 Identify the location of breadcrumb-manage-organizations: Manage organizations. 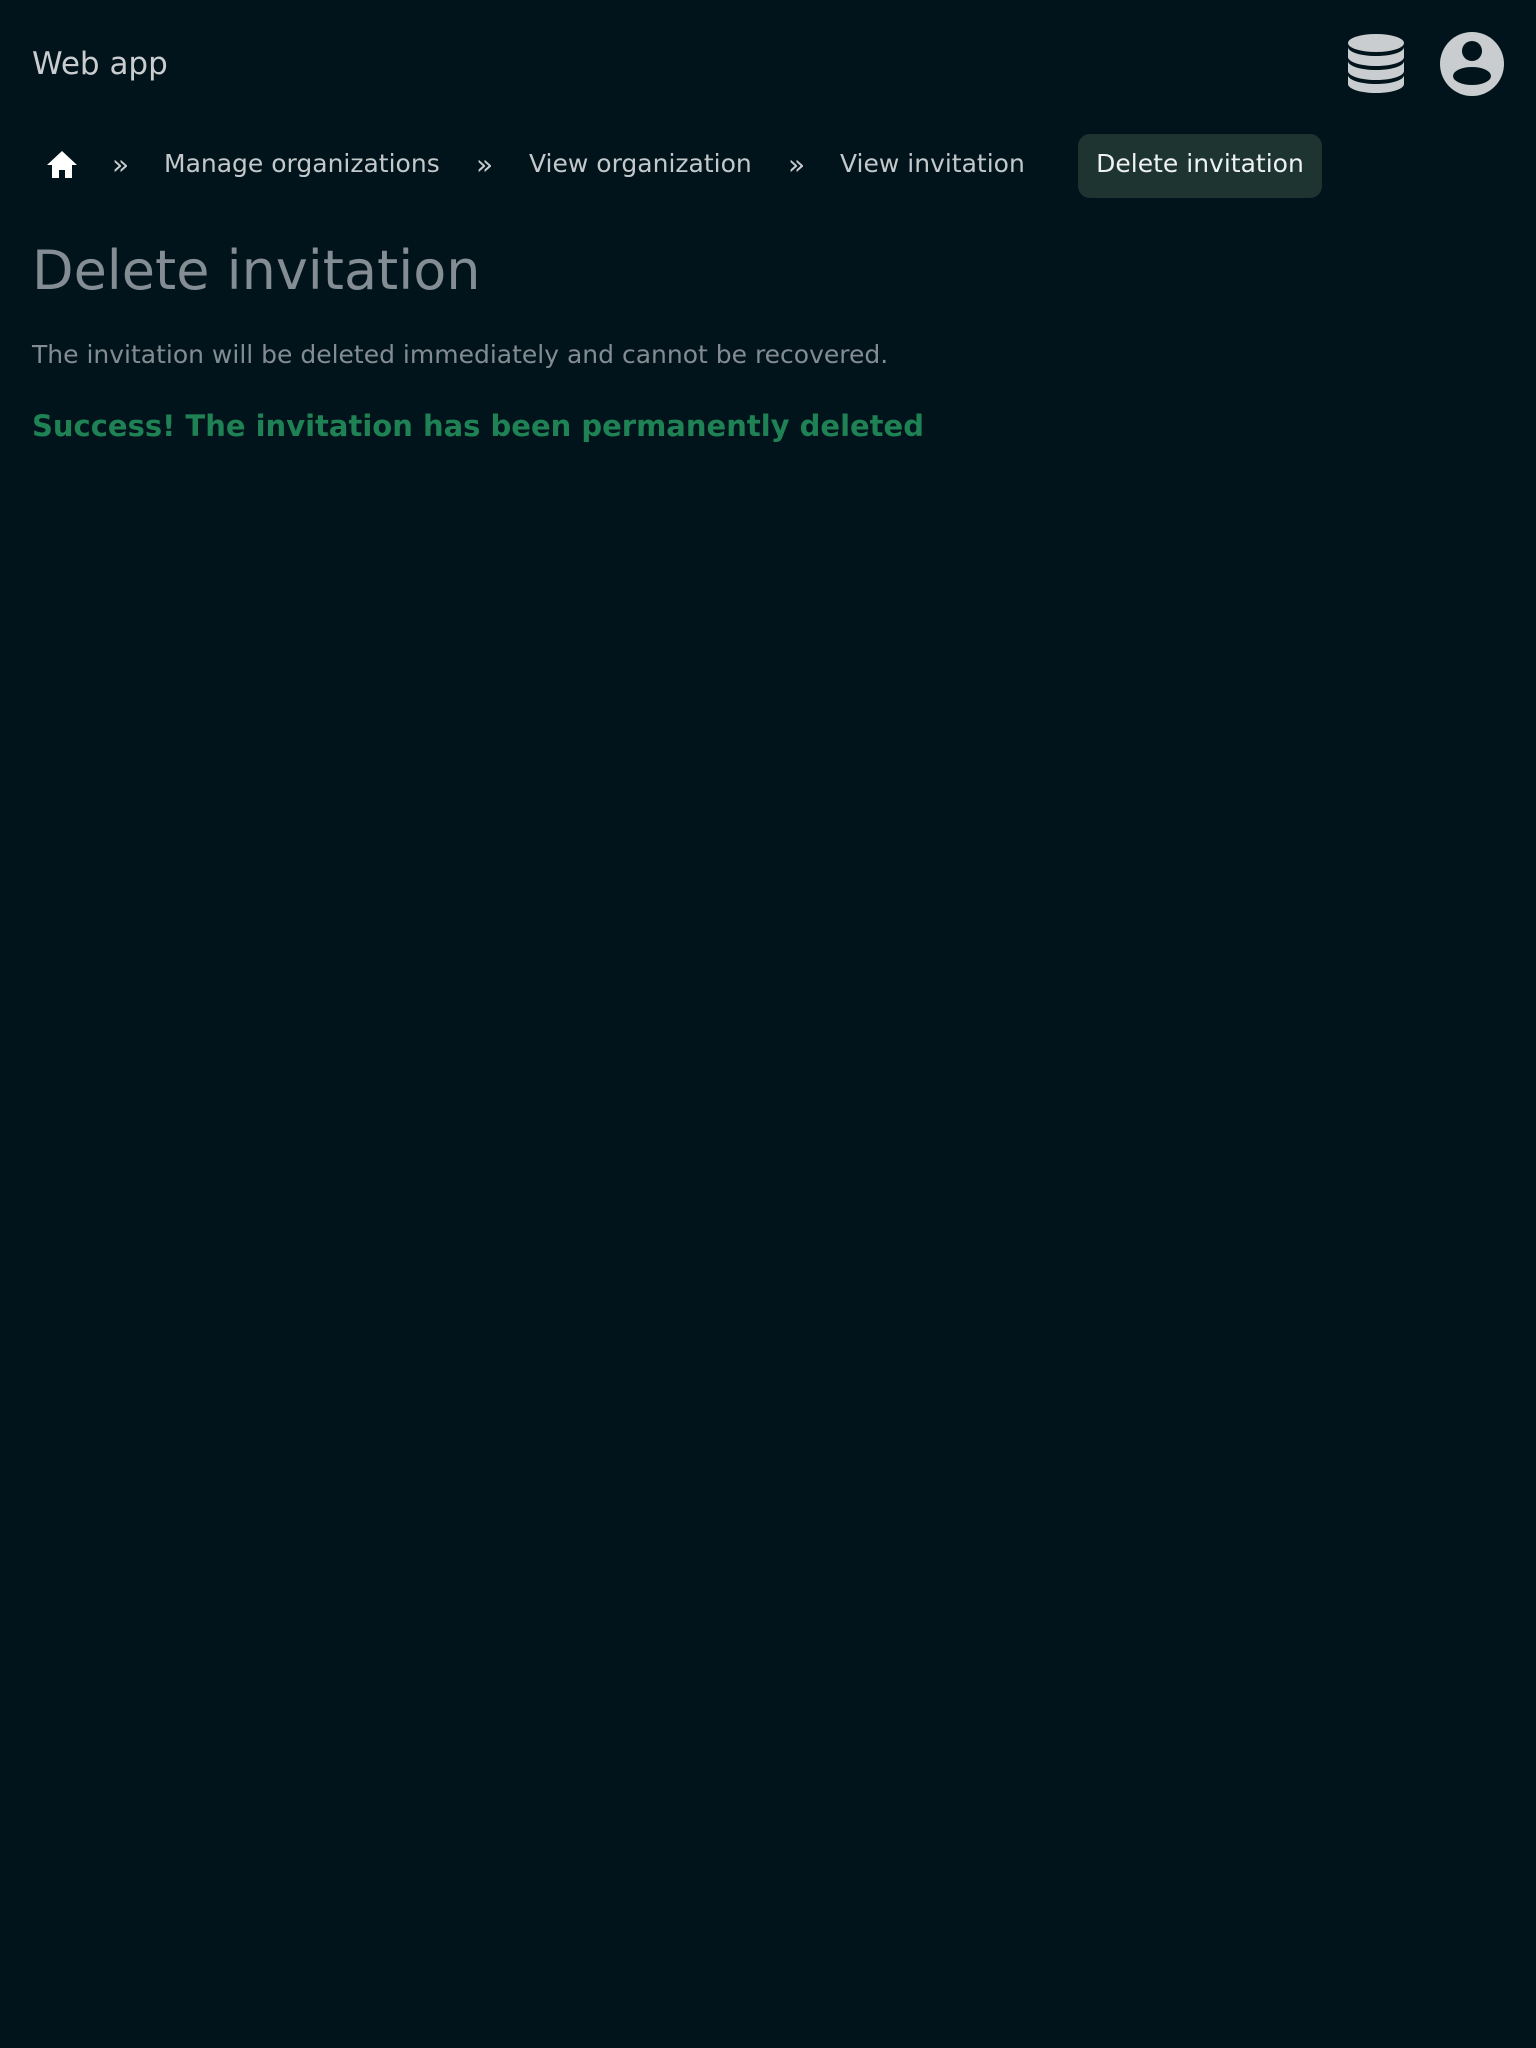
(302, 164).